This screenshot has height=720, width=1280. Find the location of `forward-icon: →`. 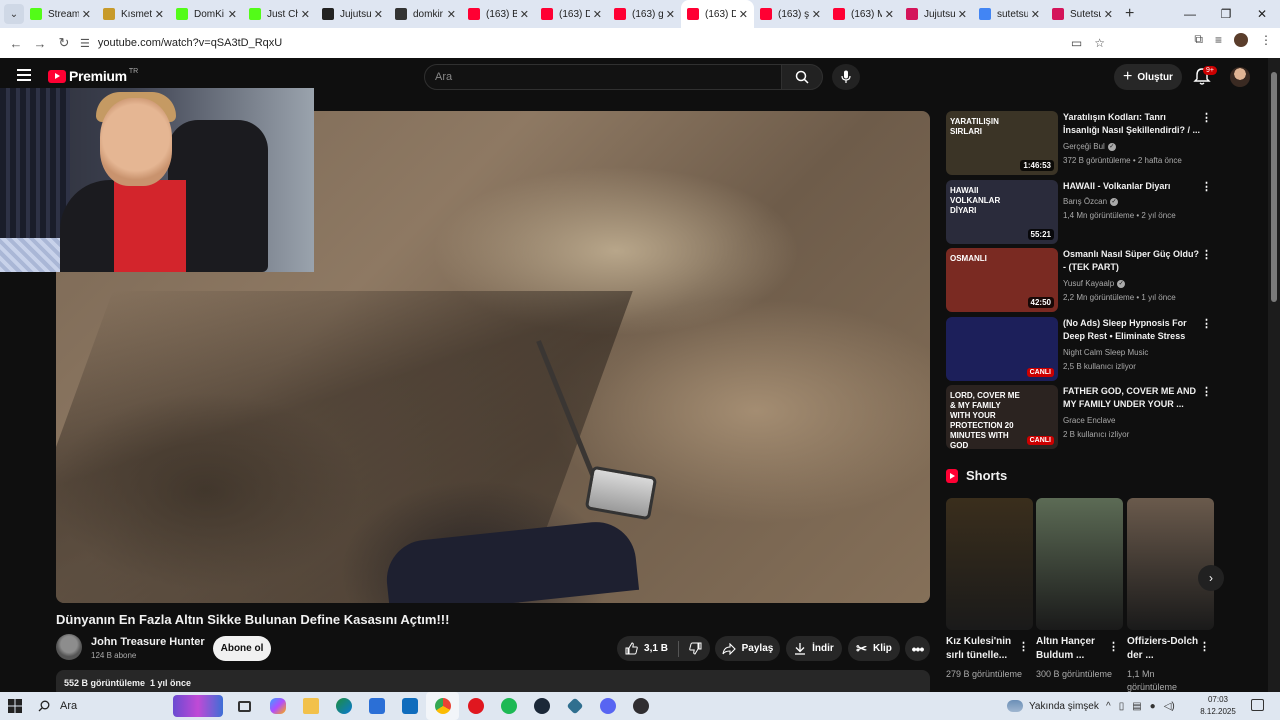

forward-icon: → is located at coordinates (40, 43).